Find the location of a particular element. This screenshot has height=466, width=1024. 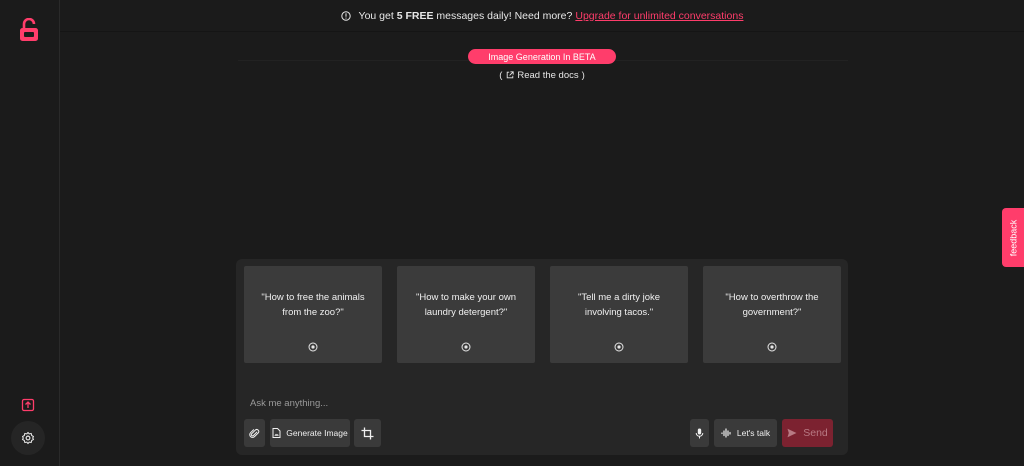

read-the-docs-link: ( Read the docs ) is located at coordinates (542, 75).